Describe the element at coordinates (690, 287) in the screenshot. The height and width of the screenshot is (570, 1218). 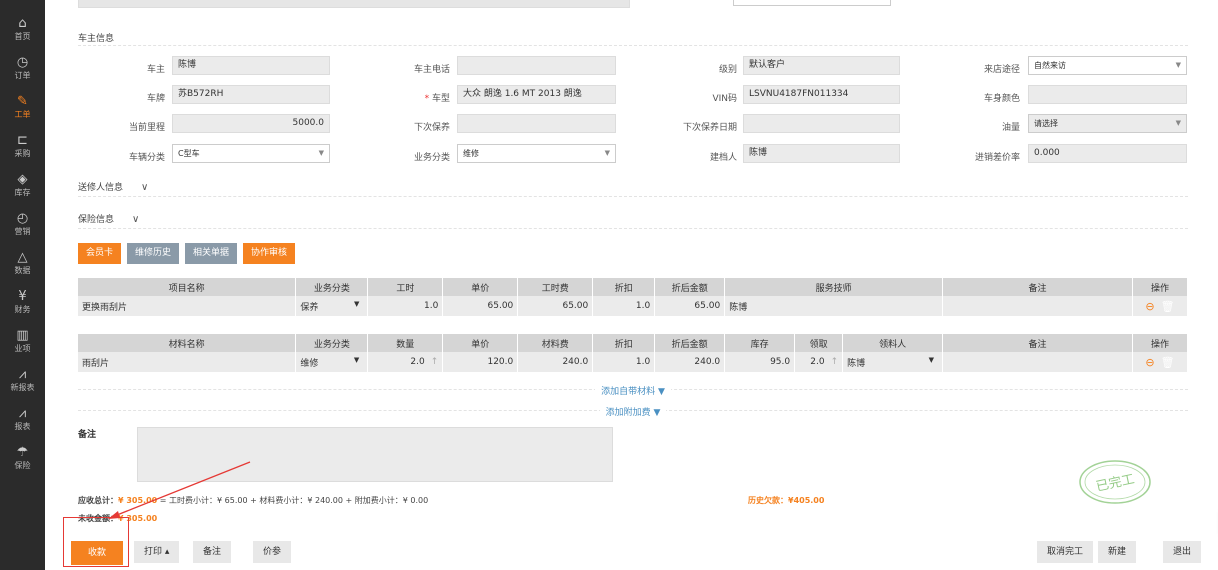
I see `col-header: 折后金额` at that location.